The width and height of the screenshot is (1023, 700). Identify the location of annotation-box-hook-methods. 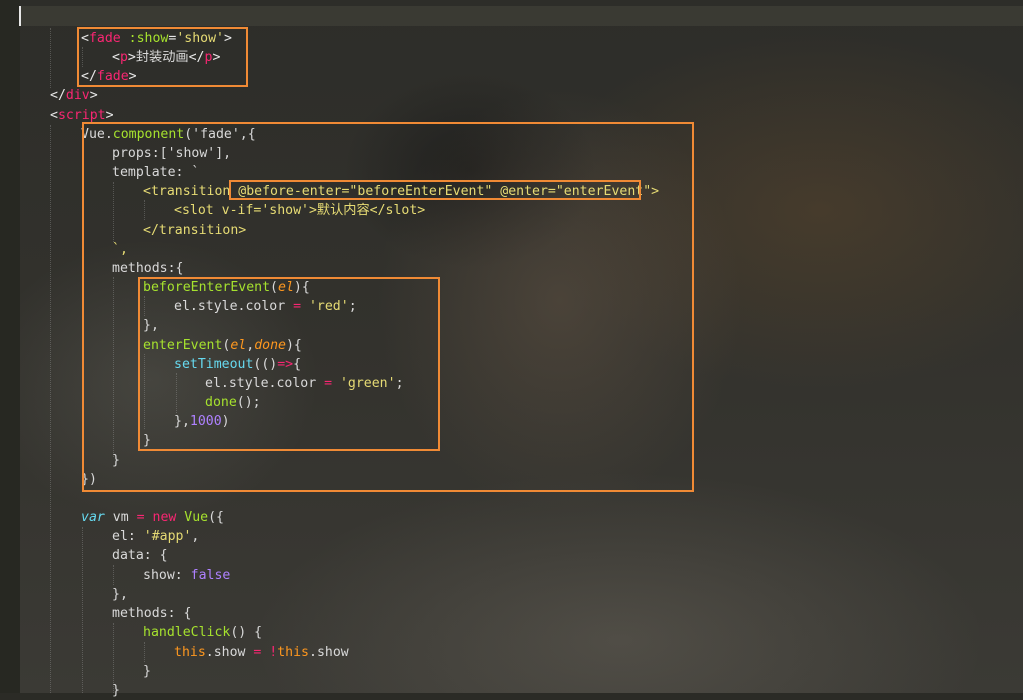
(289, 364).